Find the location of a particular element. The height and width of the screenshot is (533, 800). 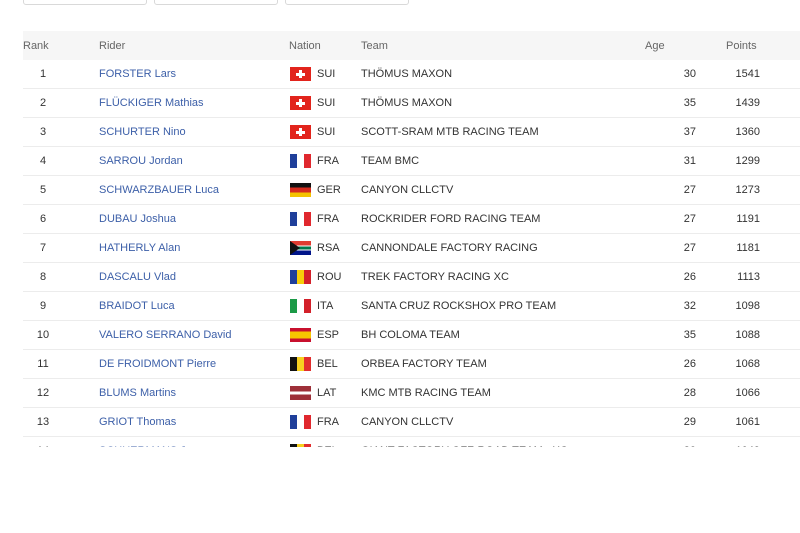

points-cell: 1439 is located at coordinates (763, 103).